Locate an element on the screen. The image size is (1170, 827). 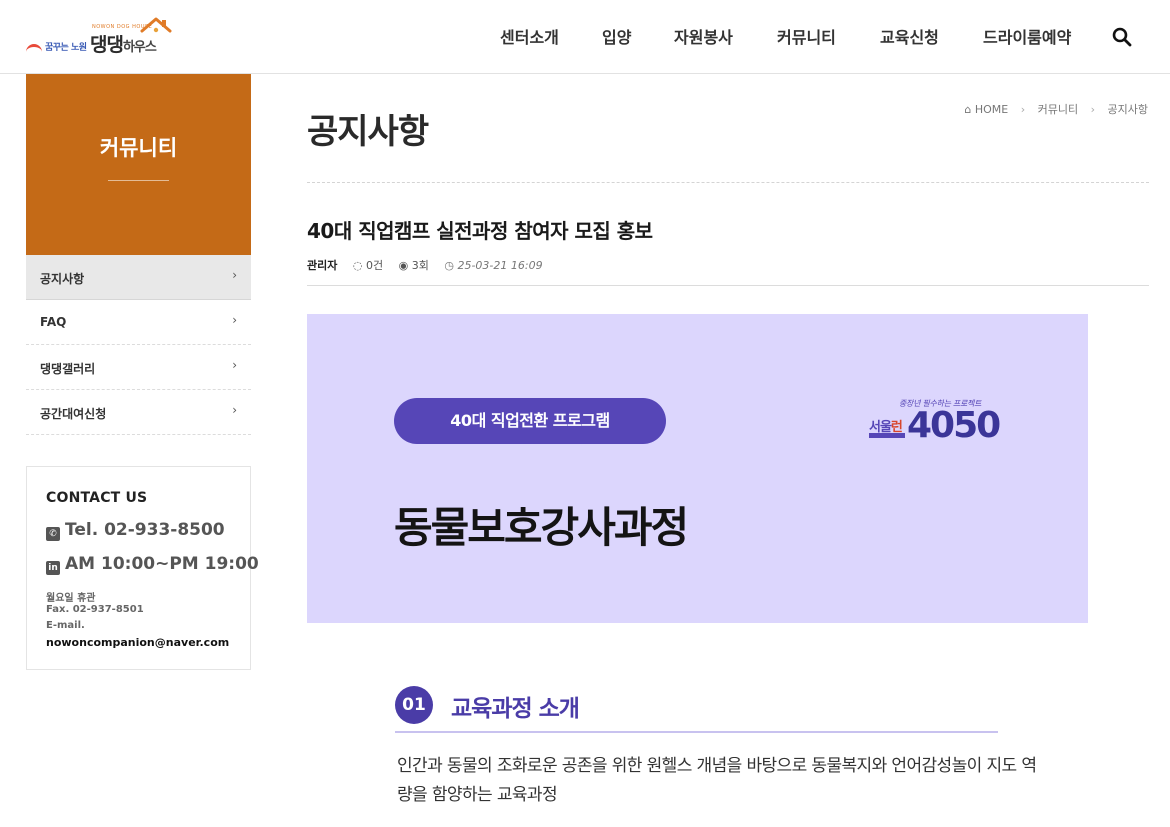
banner-program-pill: 40대 직업전환 프로그램 is located at coordinates (530, 421).